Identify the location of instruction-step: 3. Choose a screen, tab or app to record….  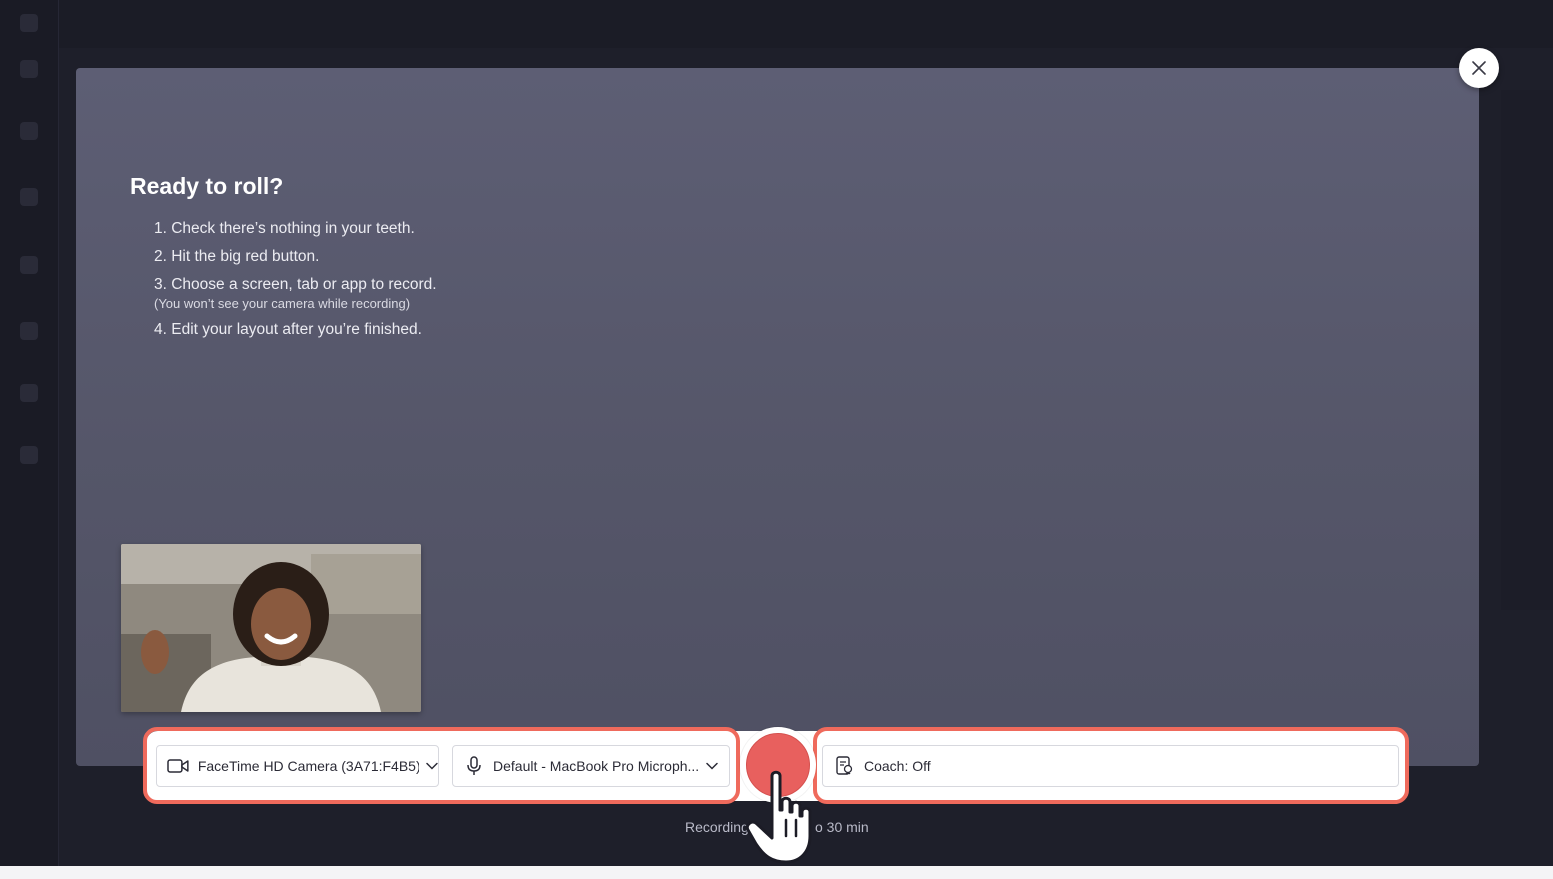
(295, 293).